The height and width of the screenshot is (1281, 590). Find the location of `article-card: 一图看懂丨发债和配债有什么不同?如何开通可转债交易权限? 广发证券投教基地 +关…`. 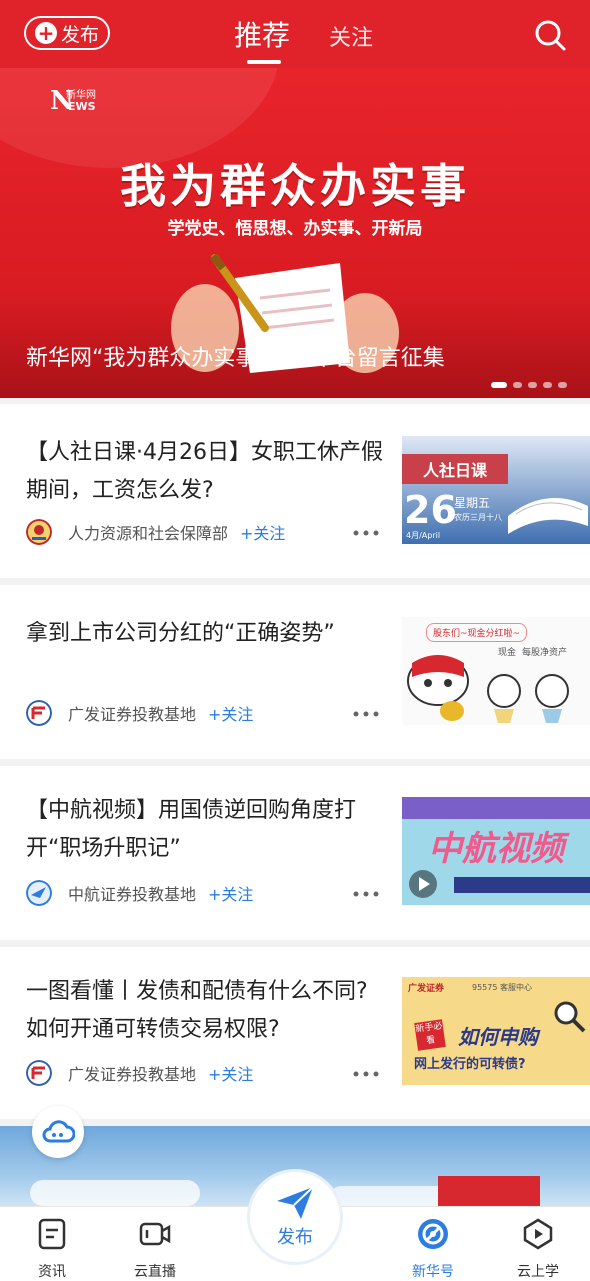

article-card: 一图看懂丨发债和配债有什么不同?如何开通可转债交易权限? 广发证券投教基地 +关… is located at coordinates (295, 1033).